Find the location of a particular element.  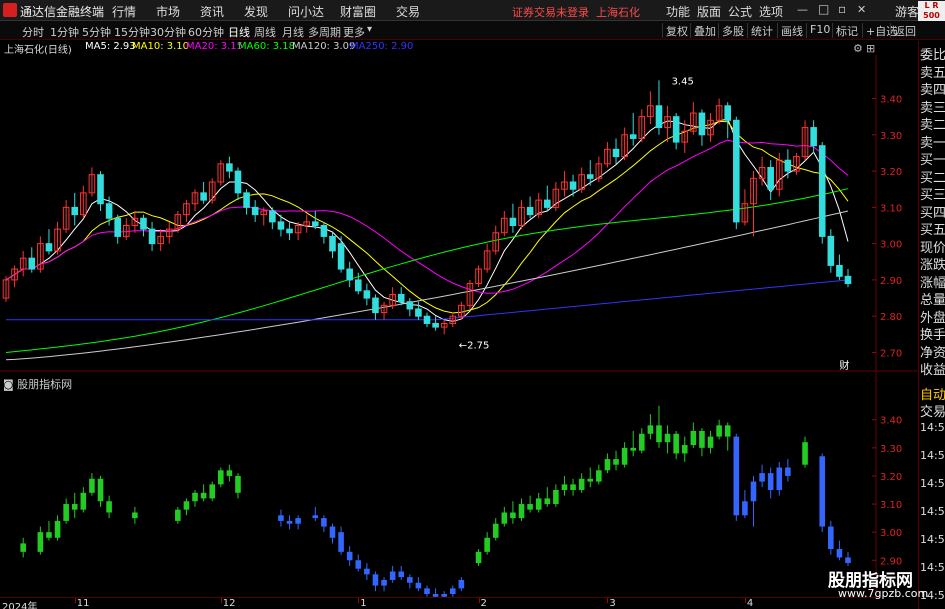

period-tab-10: 更多 is located at coordinates (354, 32).